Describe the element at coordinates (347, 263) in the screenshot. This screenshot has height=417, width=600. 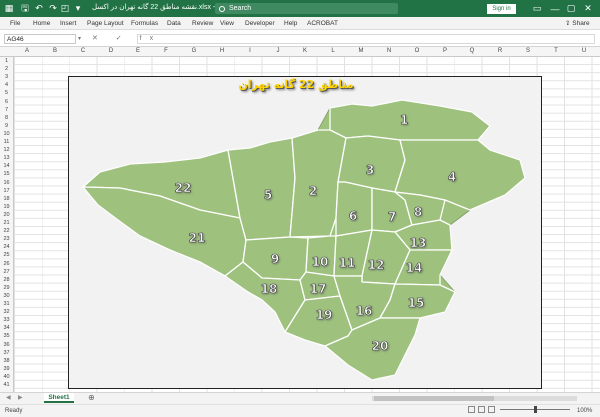
I see `district-11-label: 11` at that location.